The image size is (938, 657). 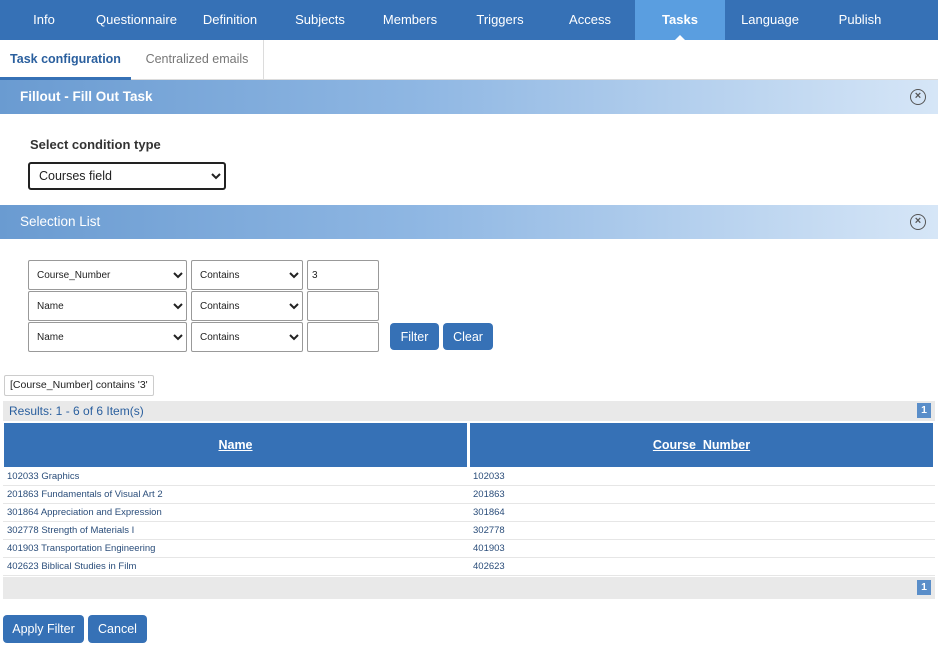 What do you see at coordinates (44, 20) in the screenshot?
I see `nav-tab-info: Info` at bounding box center [44, 20].